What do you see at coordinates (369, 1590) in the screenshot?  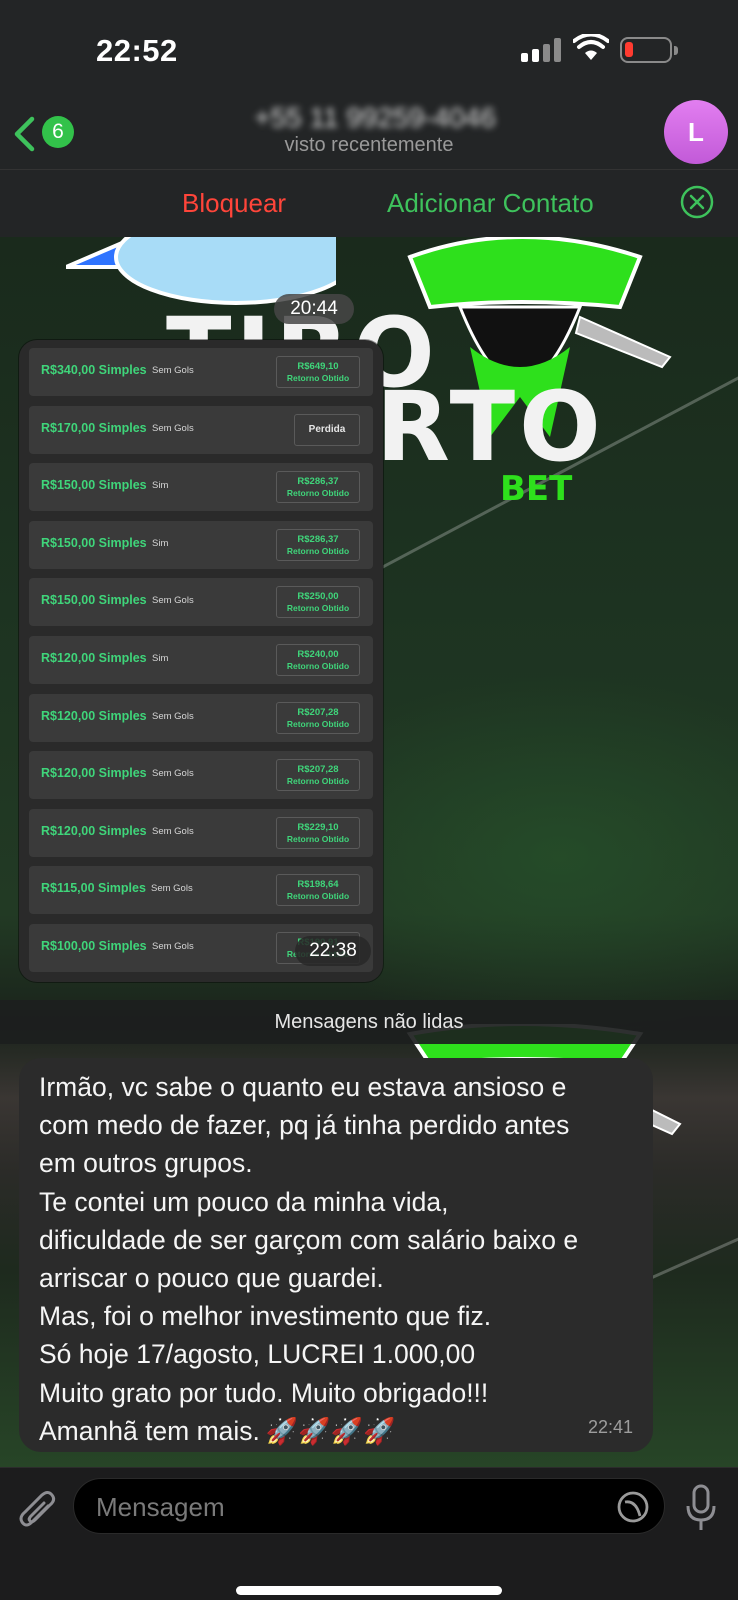 I see `home-indicator` at bounding box center [369, 1590].